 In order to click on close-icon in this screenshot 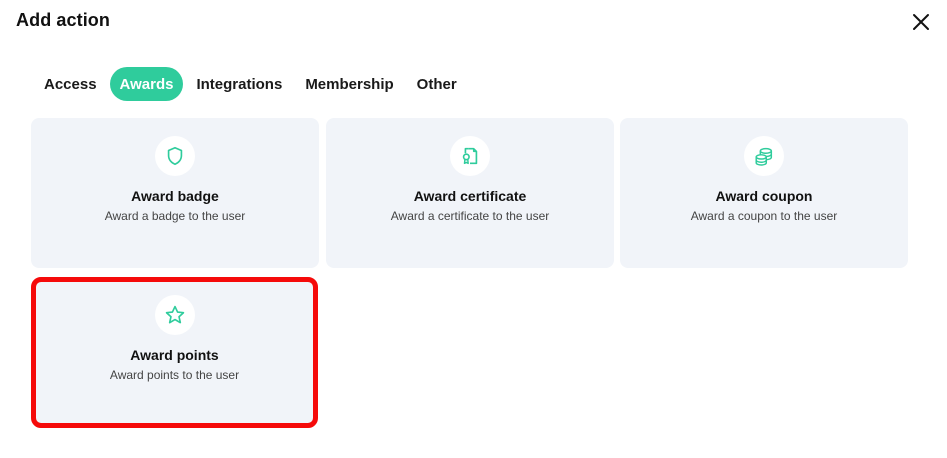, I will do `click(921, 22)`.